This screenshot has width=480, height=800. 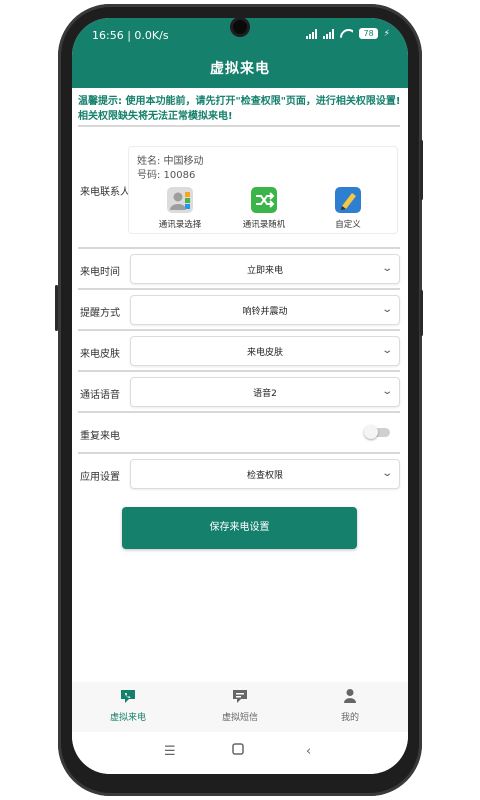 I want to click on shuffle-icon, so click(x=264, y=200).